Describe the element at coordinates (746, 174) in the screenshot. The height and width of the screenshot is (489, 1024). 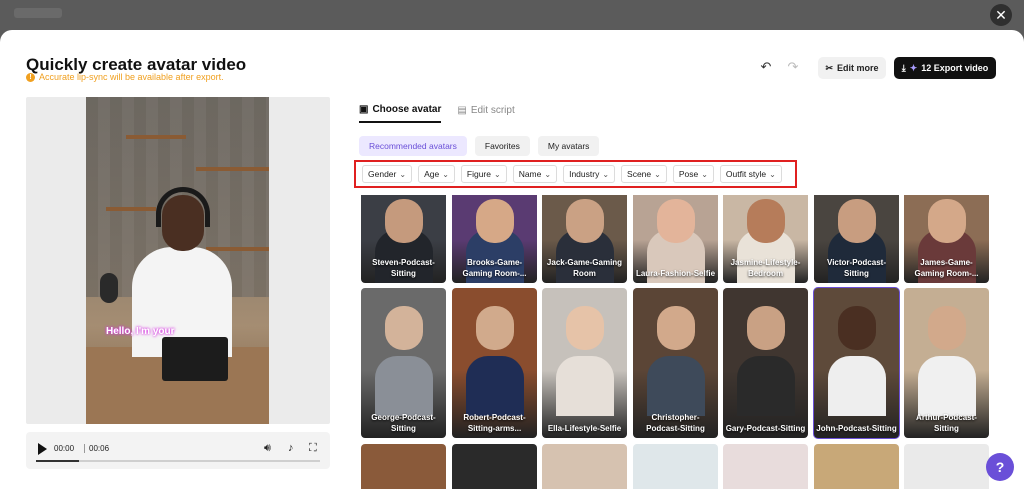
I see `filter-outfit-style-label: Outfit style` at that location.